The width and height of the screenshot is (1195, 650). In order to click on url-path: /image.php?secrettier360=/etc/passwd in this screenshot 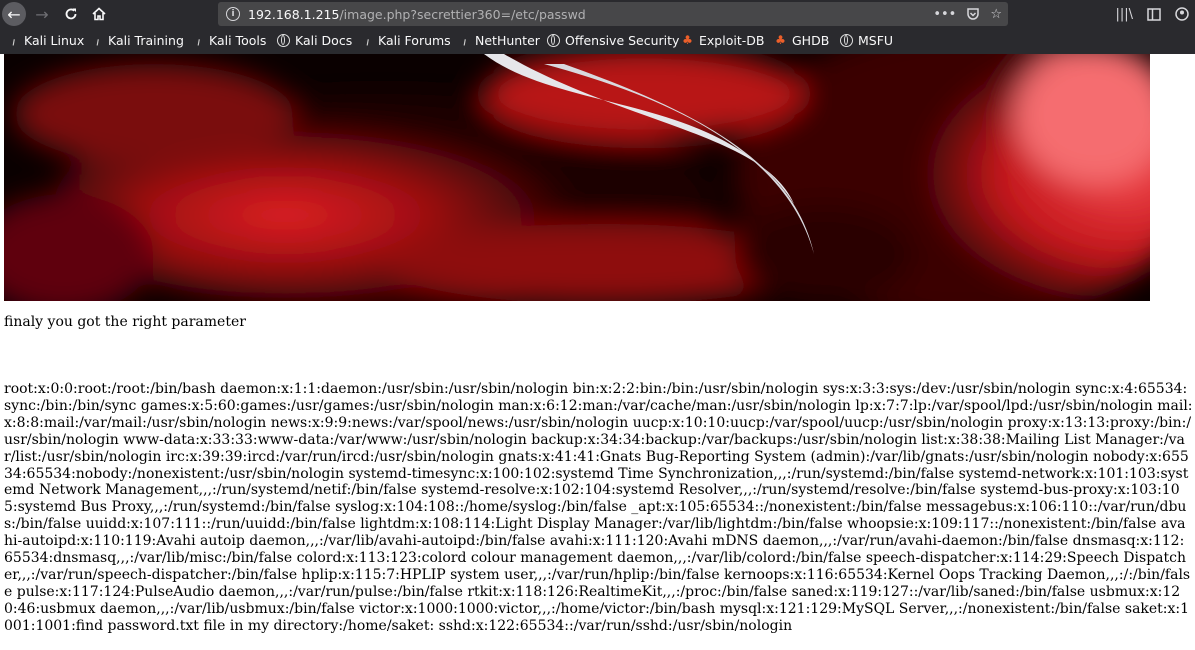, I will do `click(462, 14)`.